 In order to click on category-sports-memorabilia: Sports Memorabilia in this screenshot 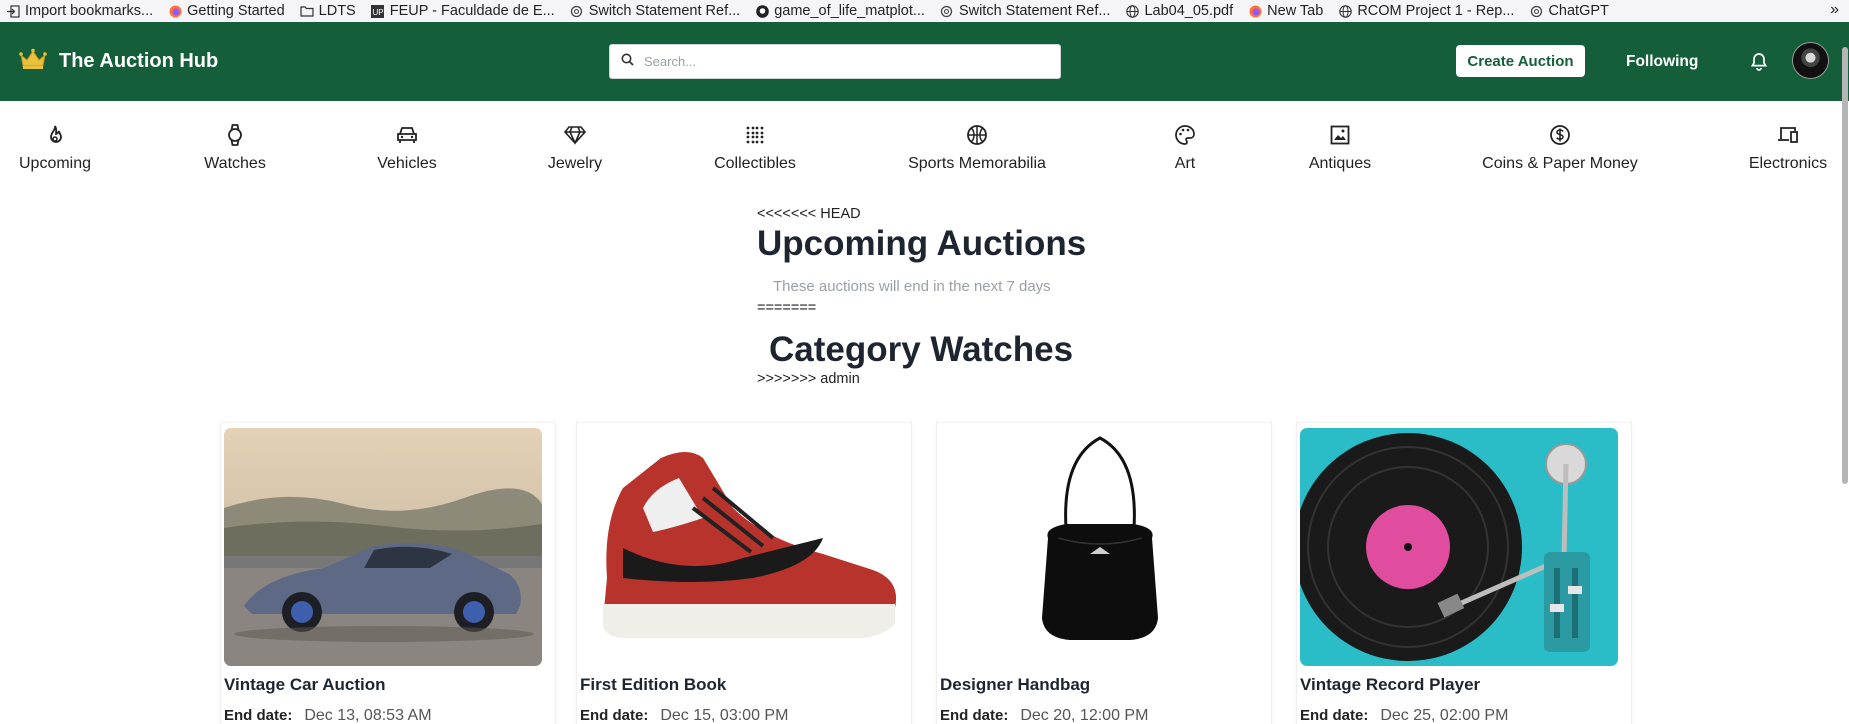, I will do `click(977, 148)`.